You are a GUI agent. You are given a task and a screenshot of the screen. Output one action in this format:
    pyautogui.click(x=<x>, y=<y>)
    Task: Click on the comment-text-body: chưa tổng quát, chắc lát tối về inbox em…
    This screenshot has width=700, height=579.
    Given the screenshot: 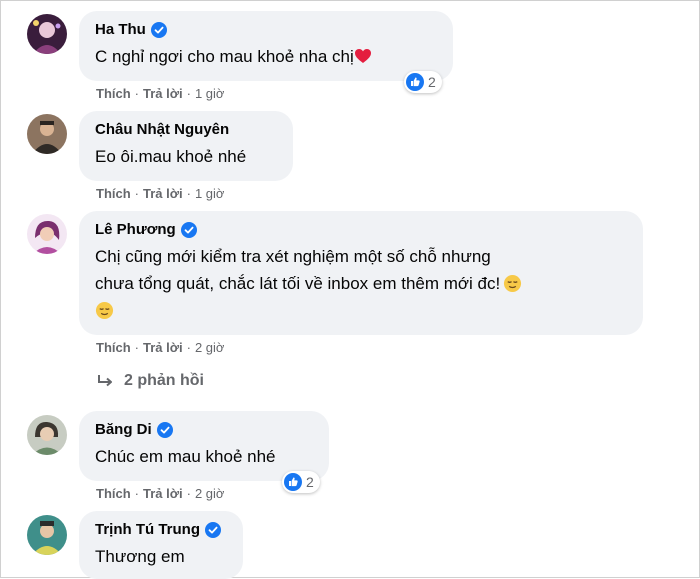 What is the action you would take?
    pyautogui.click(x=298, y=283)
    